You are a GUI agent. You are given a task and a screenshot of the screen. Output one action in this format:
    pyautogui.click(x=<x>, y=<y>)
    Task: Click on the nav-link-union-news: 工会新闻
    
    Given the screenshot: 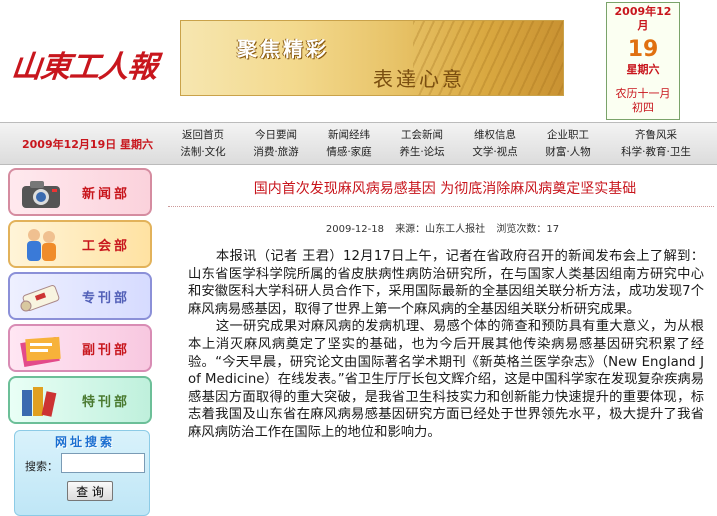 What is the action you would take?
    pyautogui.click(x=422, y=135)
    